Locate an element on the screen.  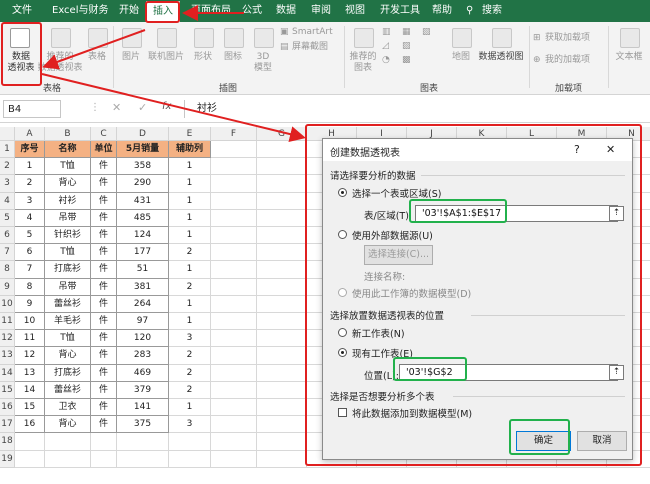
annotation-arrows is located at coordinates (173, 73).